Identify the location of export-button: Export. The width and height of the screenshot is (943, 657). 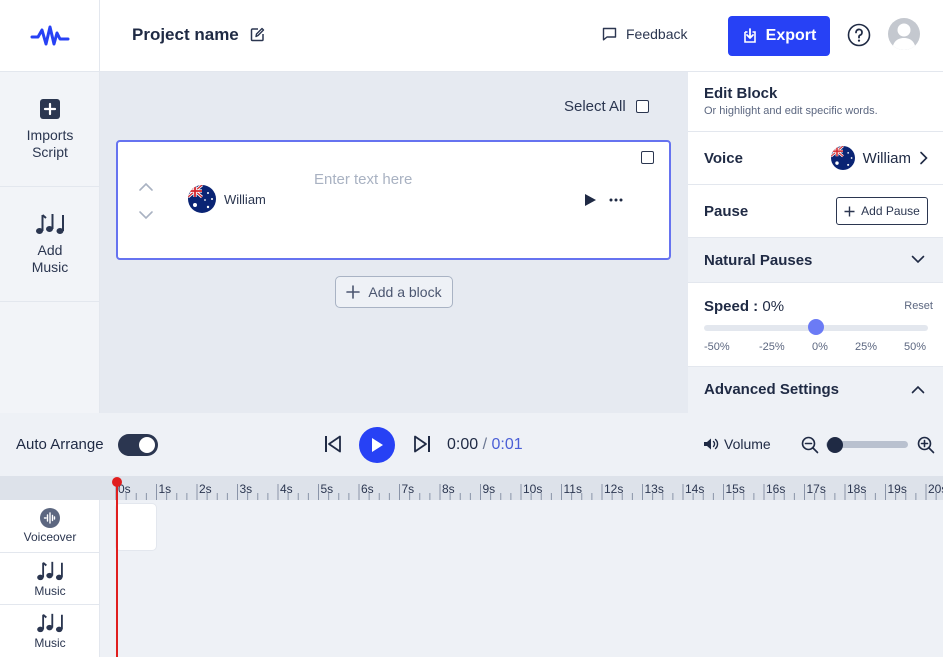
(779, 36).